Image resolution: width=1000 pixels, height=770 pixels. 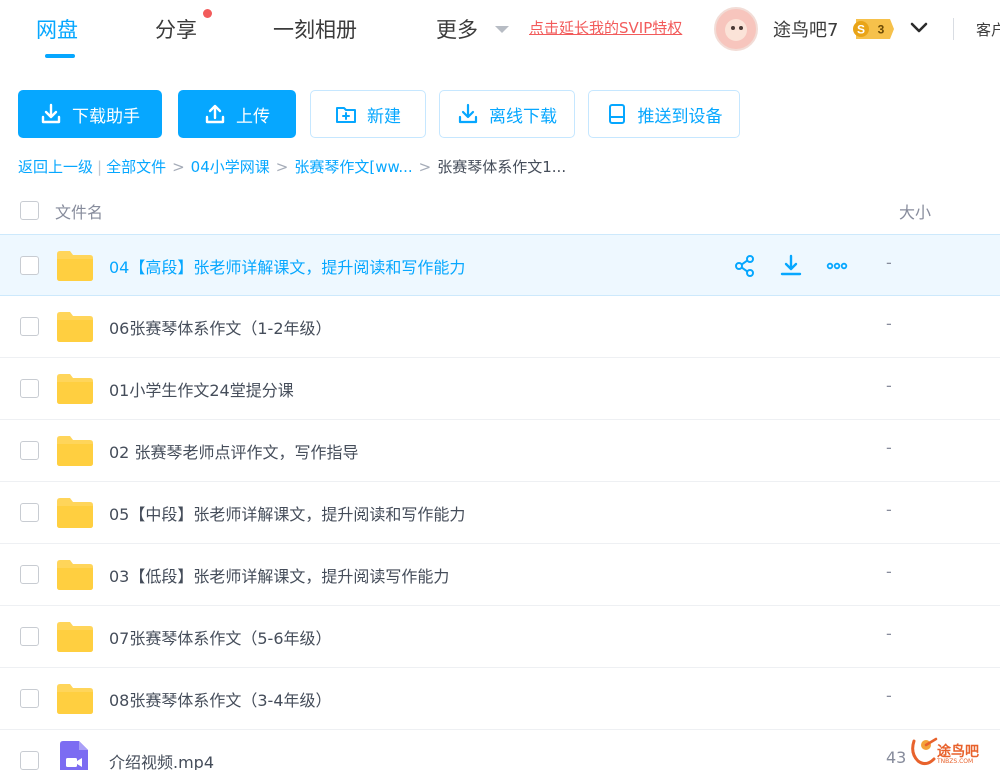 What do you see at coordinates (207, 13) in the screenshot?
I see `notification-dot` at bounding box center [207, 13].